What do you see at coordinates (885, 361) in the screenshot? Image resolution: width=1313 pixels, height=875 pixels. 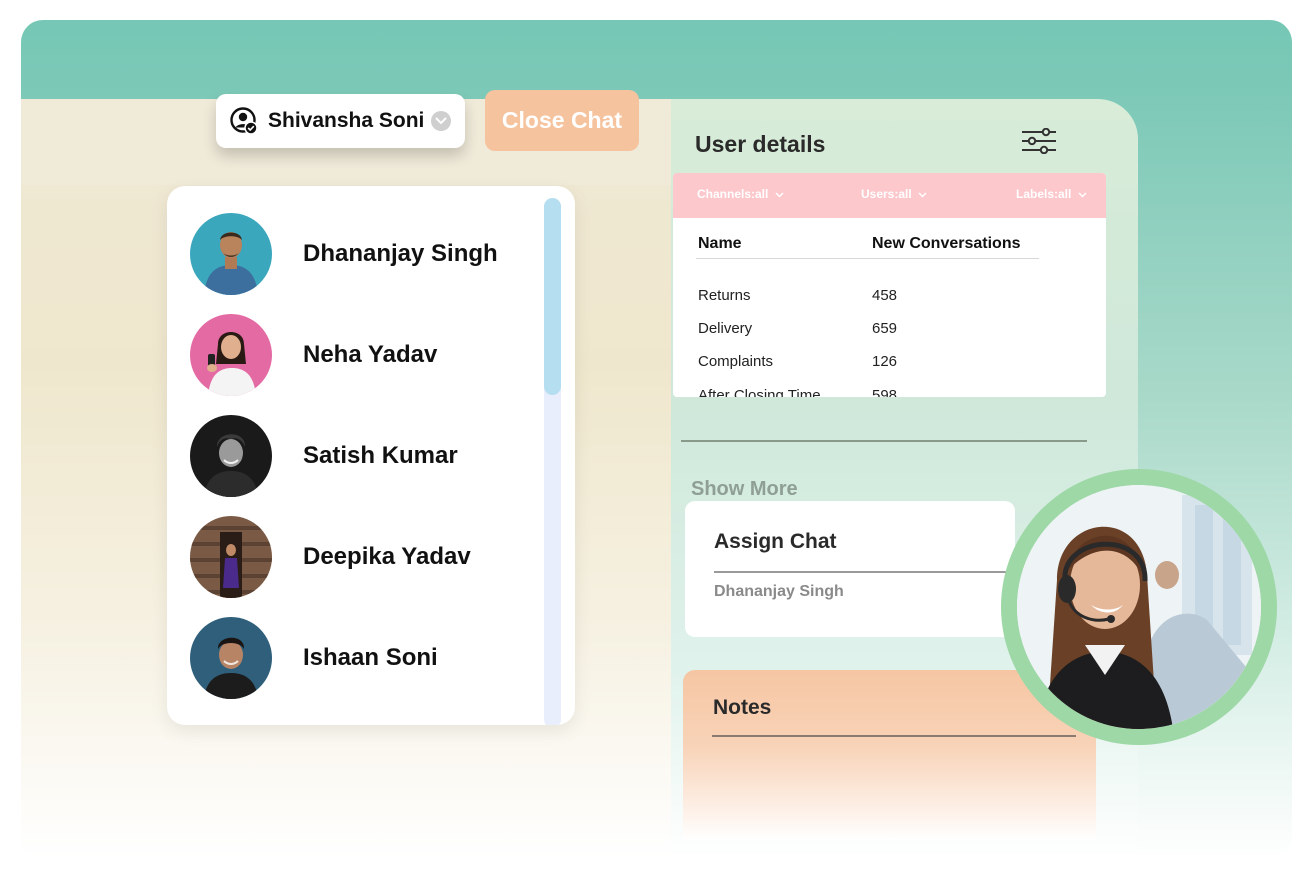 I see `table-cell-count: 126` at bounding box center [885, 361].